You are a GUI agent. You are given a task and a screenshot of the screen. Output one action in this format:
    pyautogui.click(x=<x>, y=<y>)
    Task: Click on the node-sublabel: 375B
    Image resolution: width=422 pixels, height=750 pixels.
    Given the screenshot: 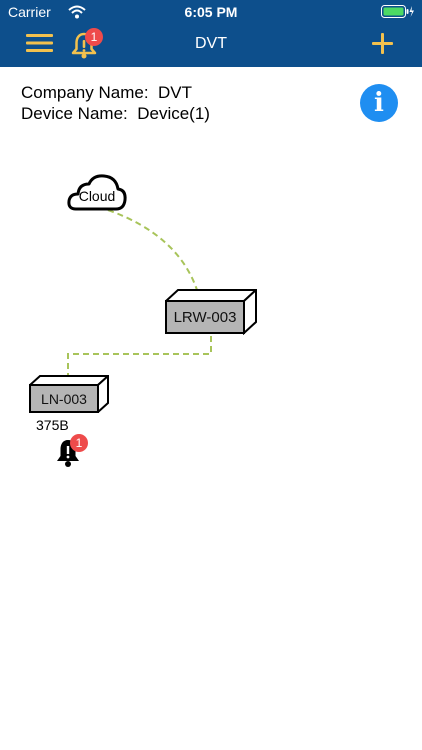 What is the action you would take?
    pyautogui.click(x=52, y=425)
    